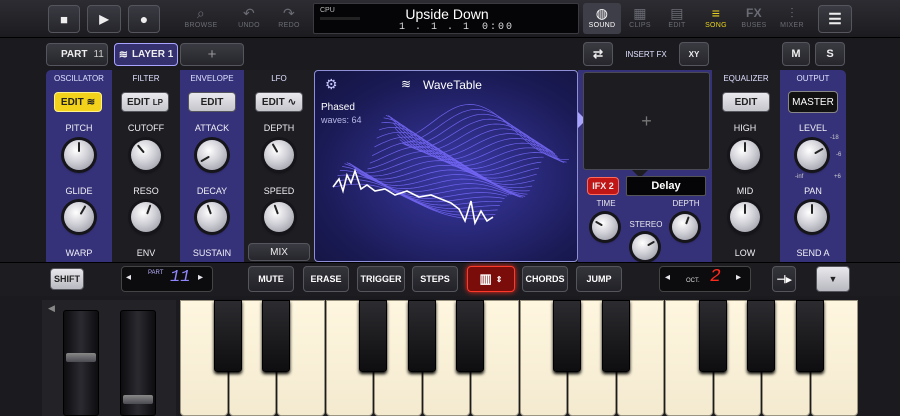  I want to click on fx-swap-button: ⇄, so click(598, 54).